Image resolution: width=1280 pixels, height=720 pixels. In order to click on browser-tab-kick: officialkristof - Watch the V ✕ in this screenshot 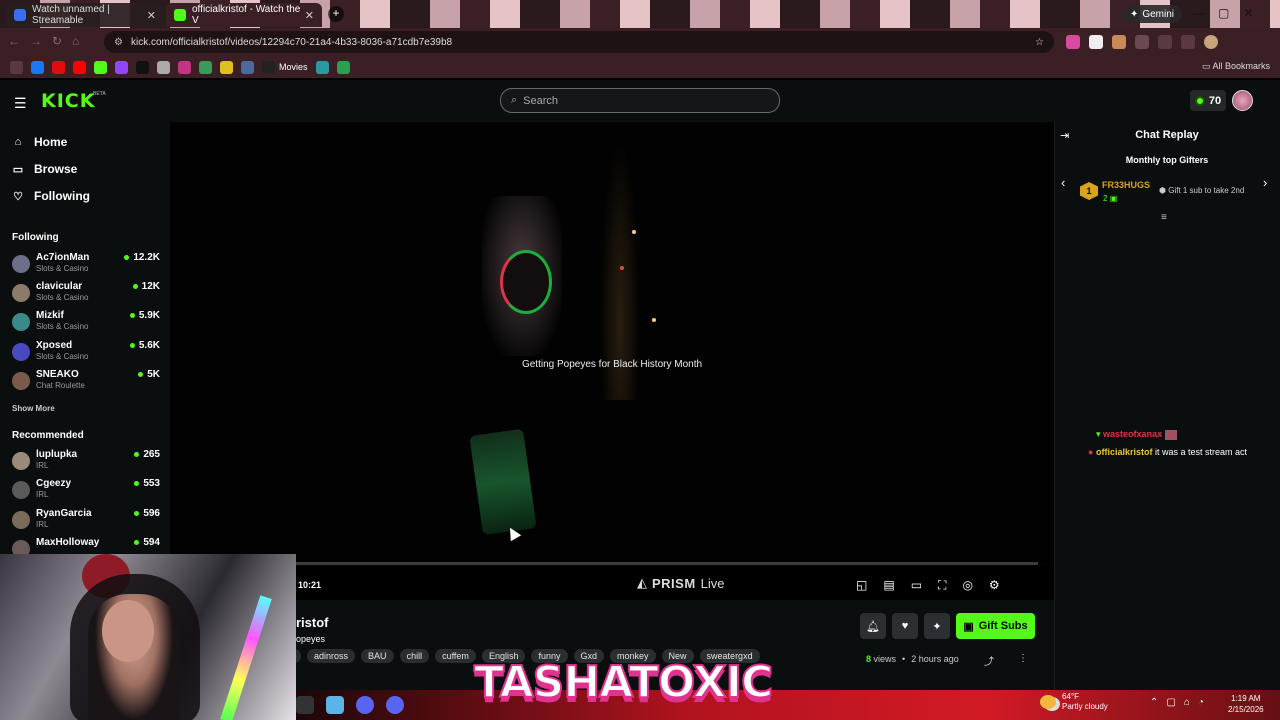, I will do `click(244, 15)`.